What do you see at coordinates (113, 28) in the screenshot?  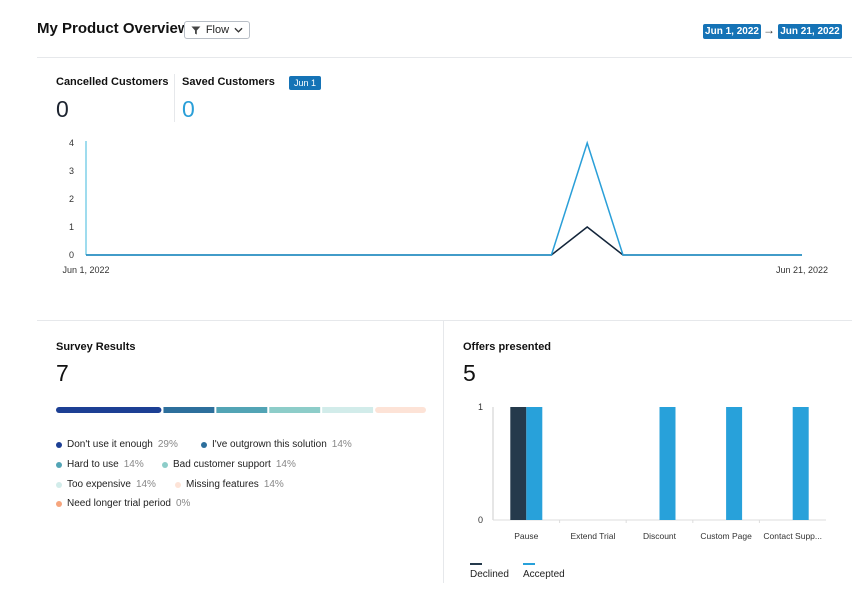 I see `page-title: My Product Overview` at bounding box center [113, 28].